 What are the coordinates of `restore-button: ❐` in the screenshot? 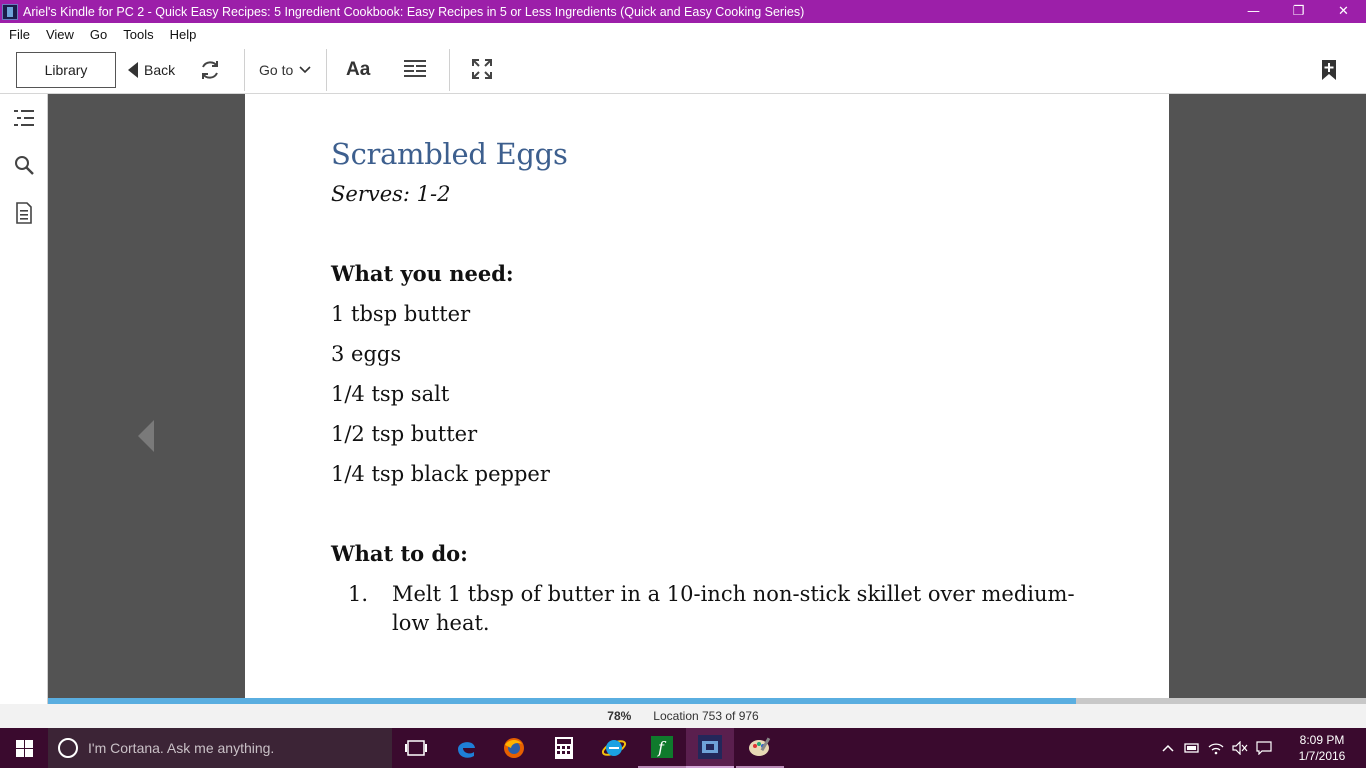 It's located at (1298, 11).